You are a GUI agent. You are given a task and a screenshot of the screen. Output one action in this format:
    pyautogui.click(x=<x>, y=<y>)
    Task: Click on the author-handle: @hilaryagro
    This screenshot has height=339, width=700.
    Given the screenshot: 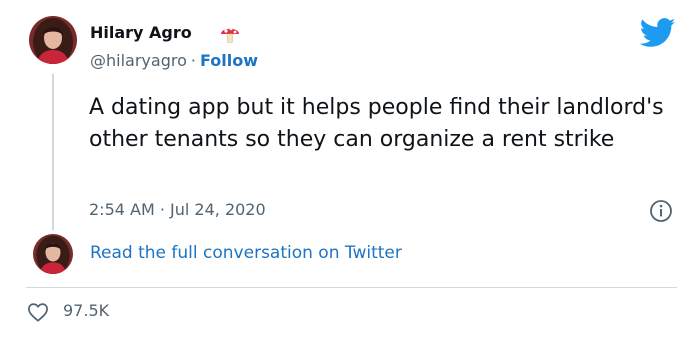 What is the action you would take?
    pyautogui.click(x=138, y=60)
    